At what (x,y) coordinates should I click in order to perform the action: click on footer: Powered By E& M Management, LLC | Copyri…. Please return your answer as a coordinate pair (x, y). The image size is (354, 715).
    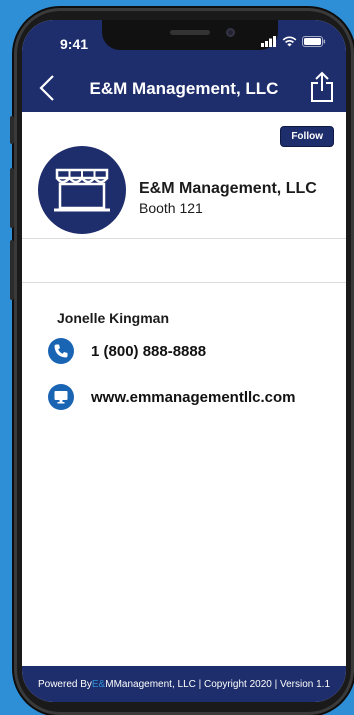
    Looking at the image, I should click on (184, 684).